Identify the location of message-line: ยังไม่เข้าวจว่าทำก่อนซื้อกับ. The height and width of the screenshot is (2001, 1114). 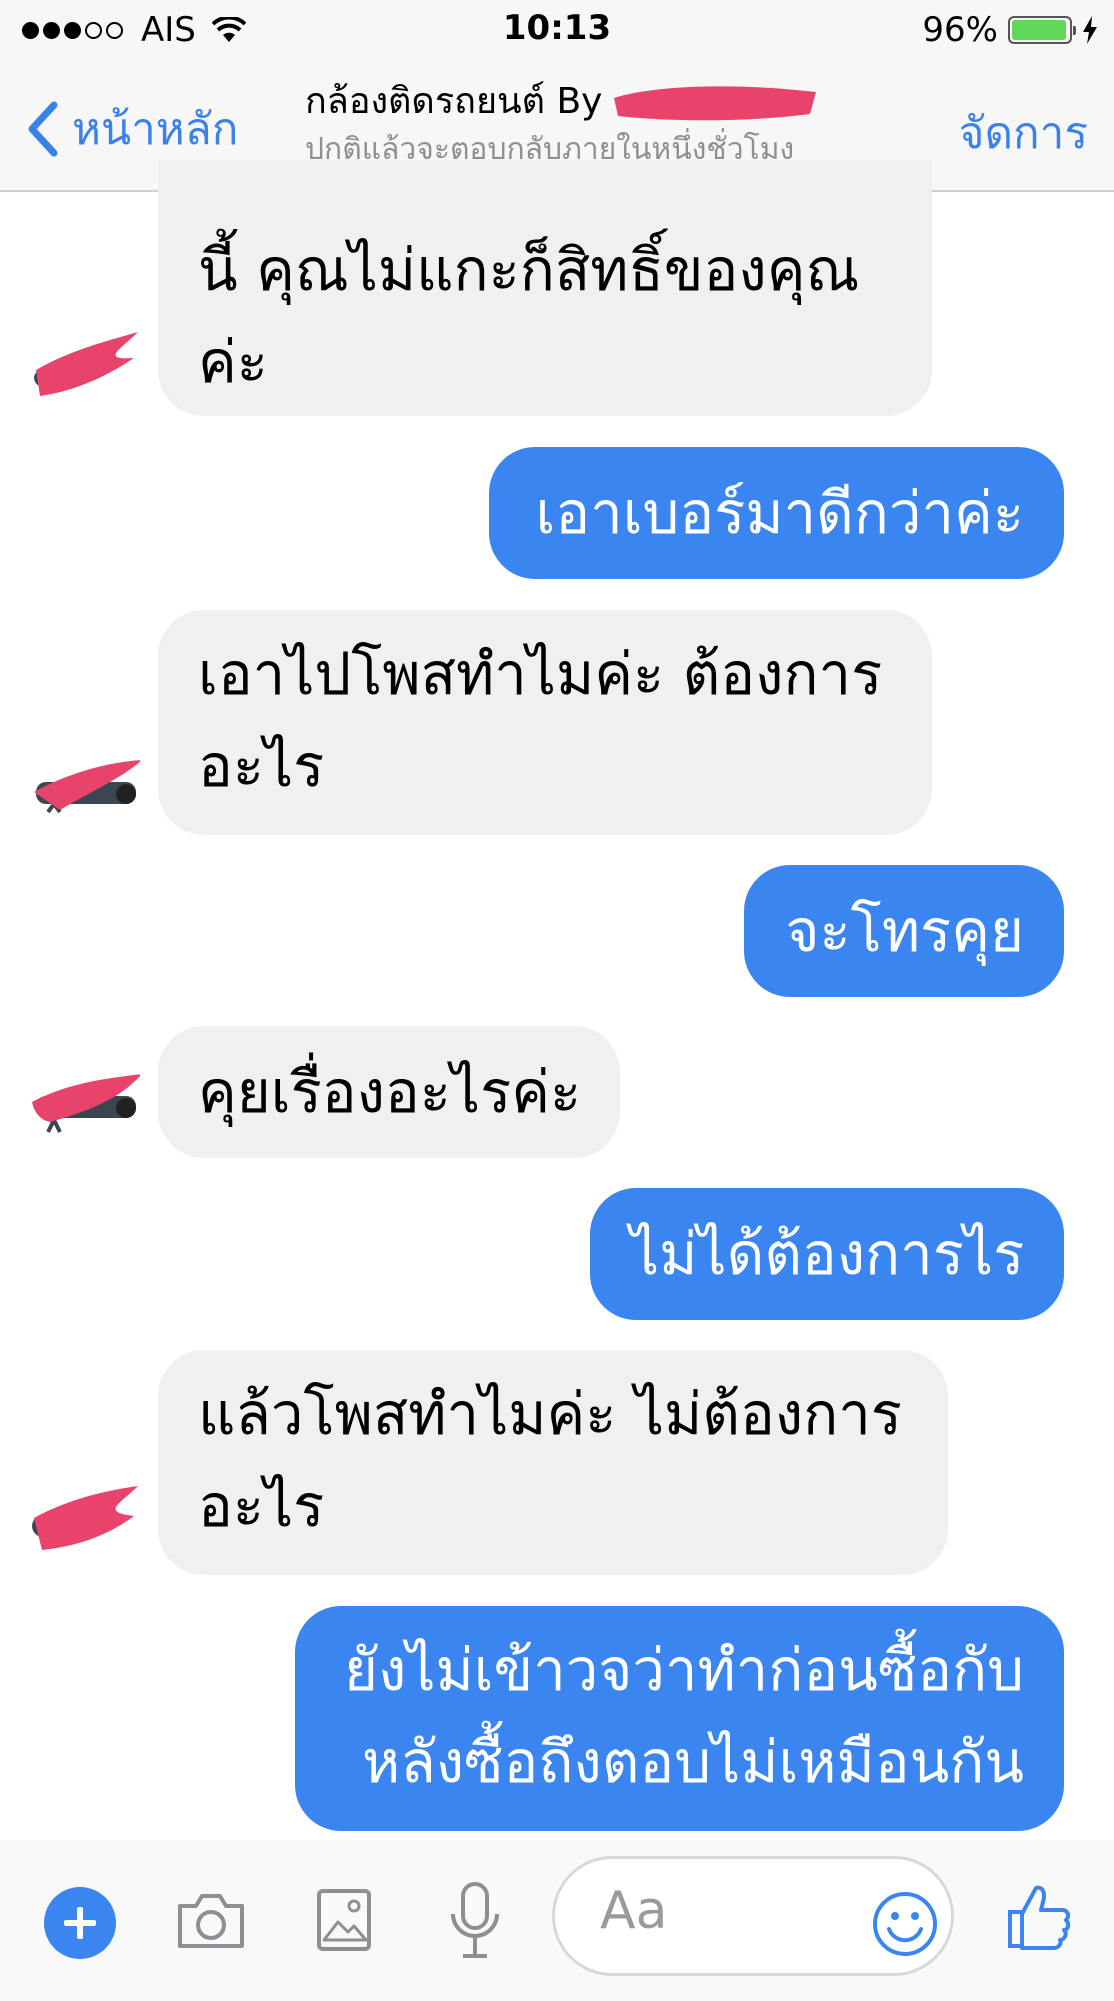
(684, 1670).